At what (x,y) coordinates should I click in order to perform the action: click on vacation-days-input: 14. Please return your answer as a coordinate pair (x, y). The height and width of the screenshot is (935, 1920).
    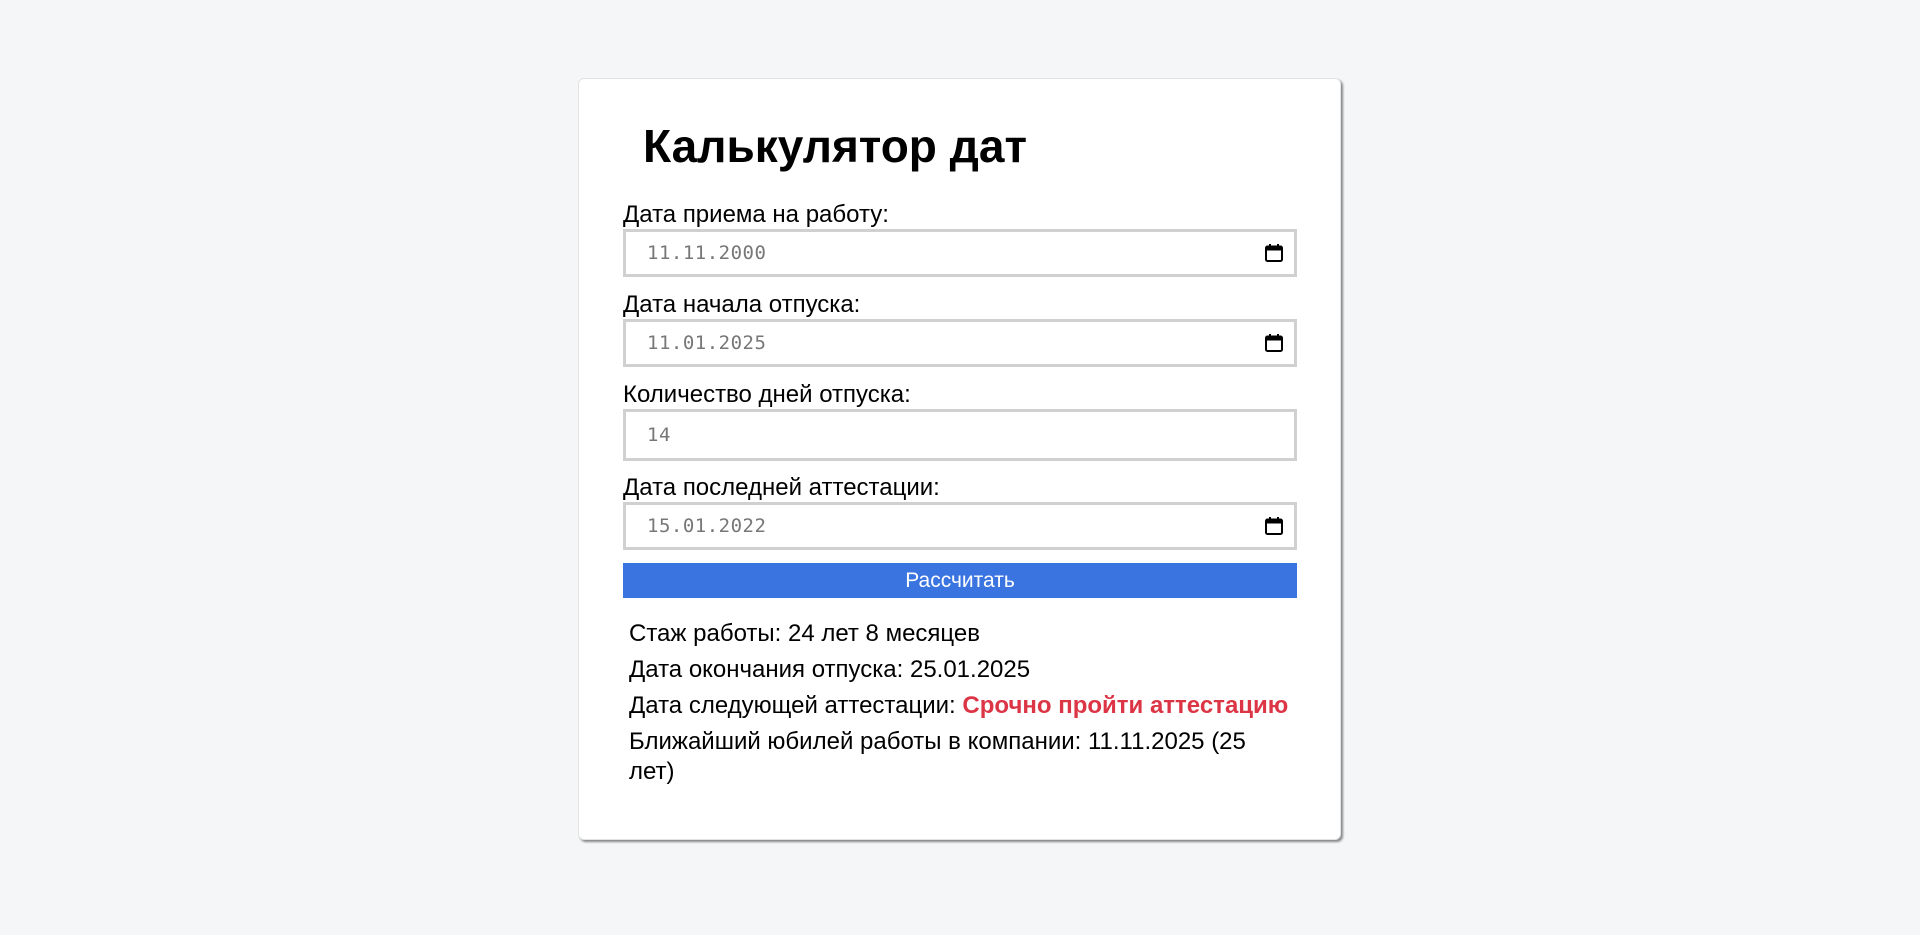
    Looking at the image, I should click on (960, 435).